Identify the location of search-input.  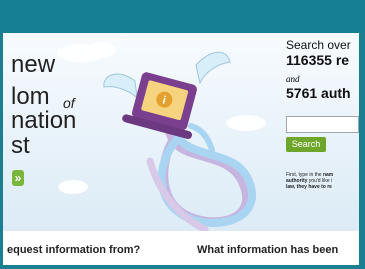
(322, 124).